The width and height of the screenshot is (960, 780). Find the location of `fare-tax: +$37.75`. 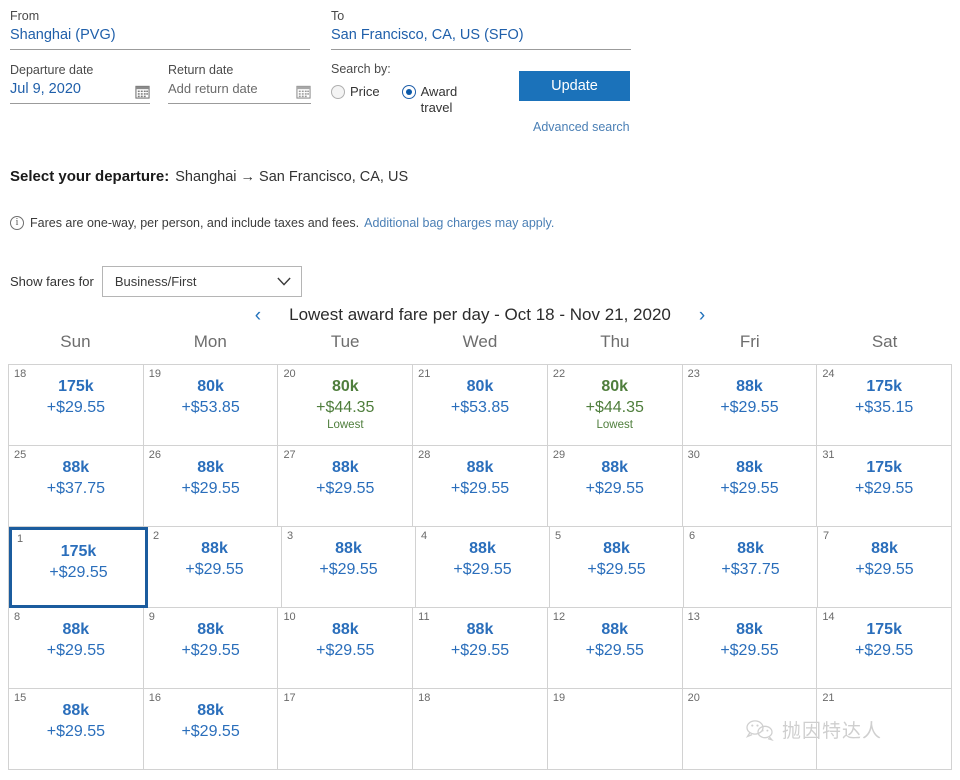

fare-tax: +$37.75 is located at coordinates (75, 488).